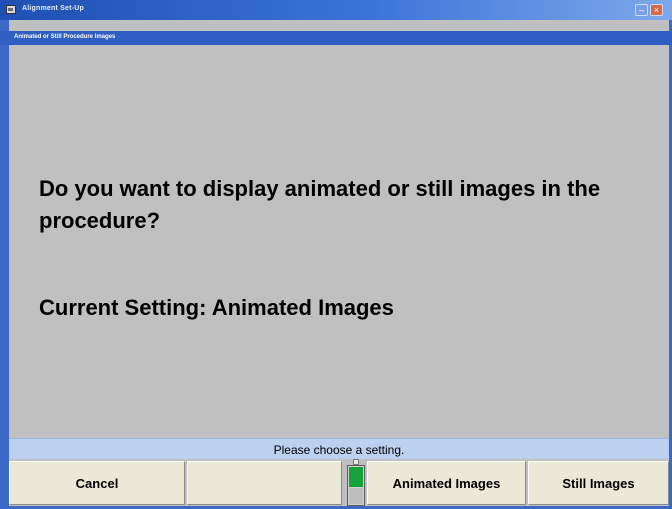 The image size is (672, 509). I want to click on toggle-on-segment, so click(356, 477).